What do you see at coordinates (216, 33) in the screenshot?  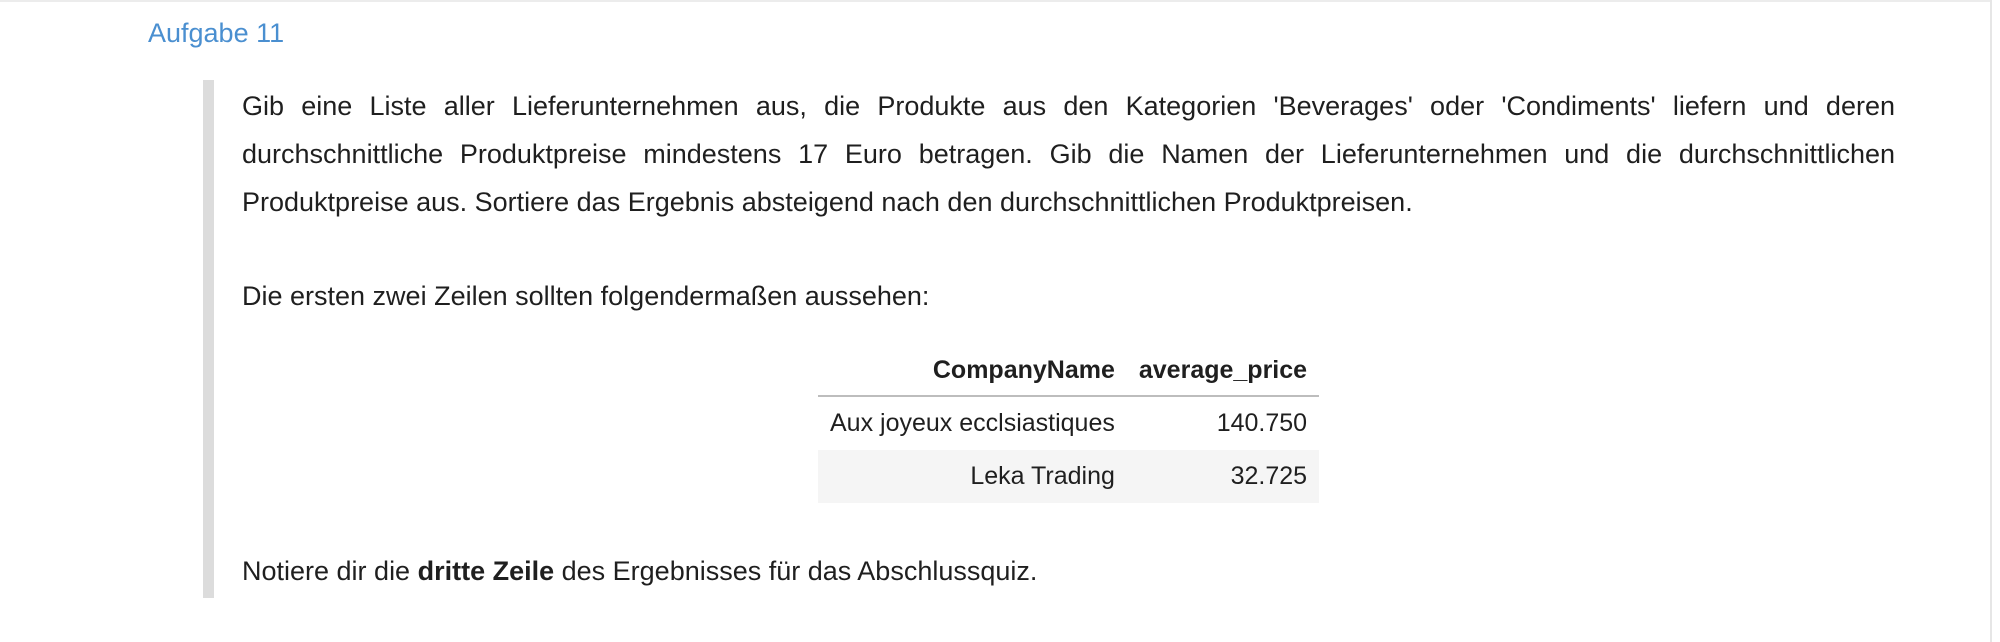 I see `task-heading: Aufgabe 11` at bounding box center [216, 33].